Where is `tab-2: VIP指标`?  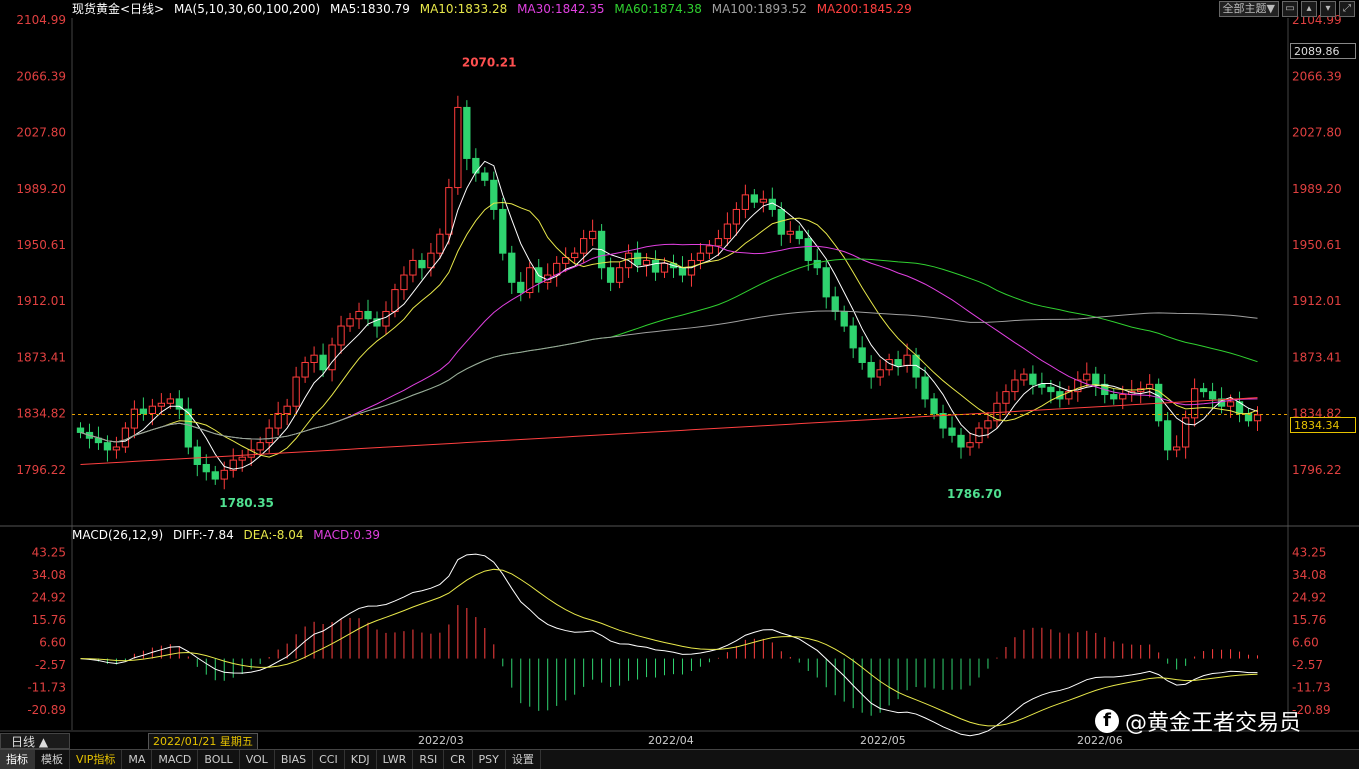
tab-2: VIP指标 is located at coordinates (96, 759).